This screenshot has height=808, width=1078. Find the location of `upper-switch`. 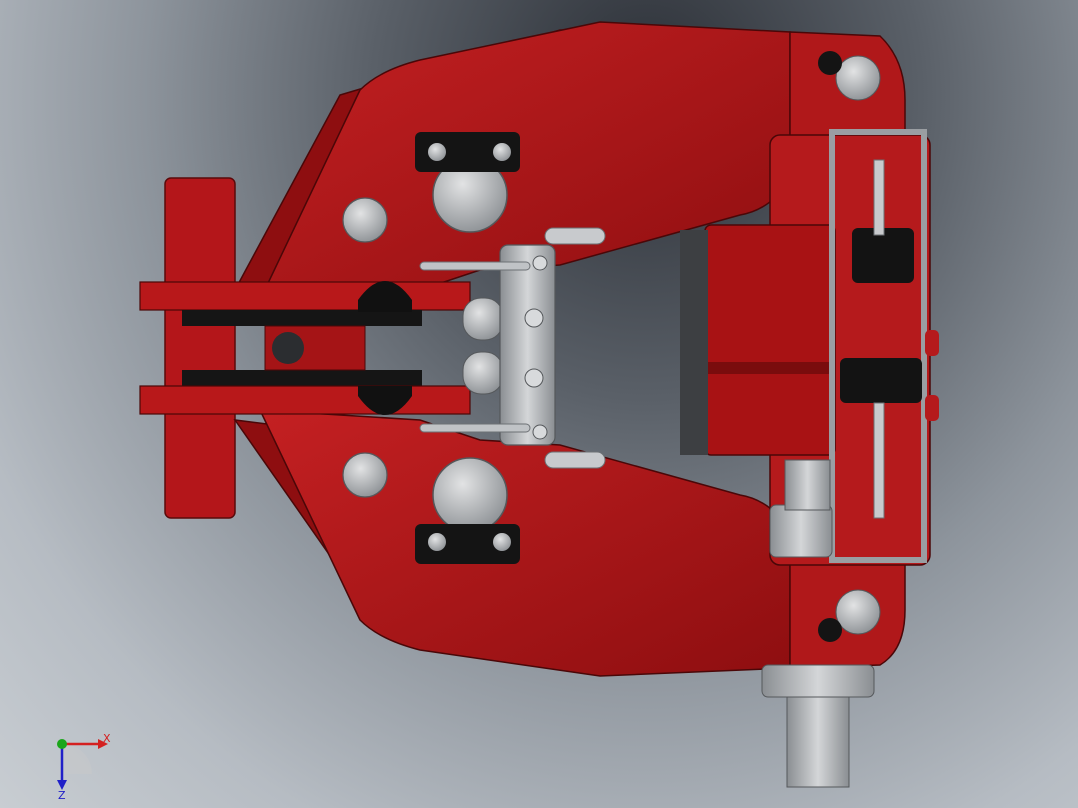

upper-switch is located at coordinates (883, 255).